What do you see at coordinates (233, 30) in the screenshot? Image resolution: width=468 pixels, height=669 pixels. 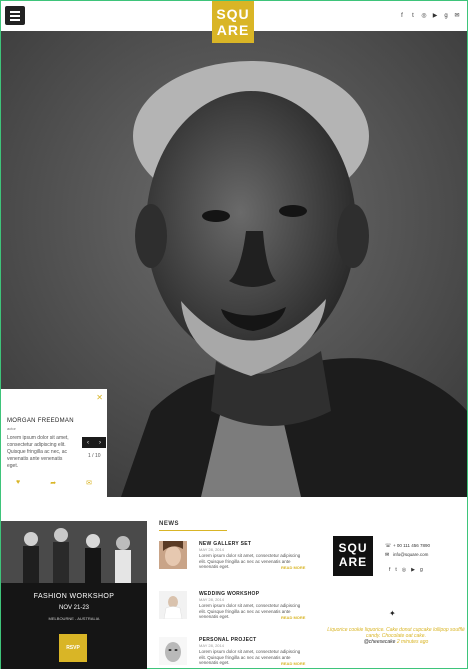 I see `logo-text-bottom: ARE` at bounding box center [233, 30].